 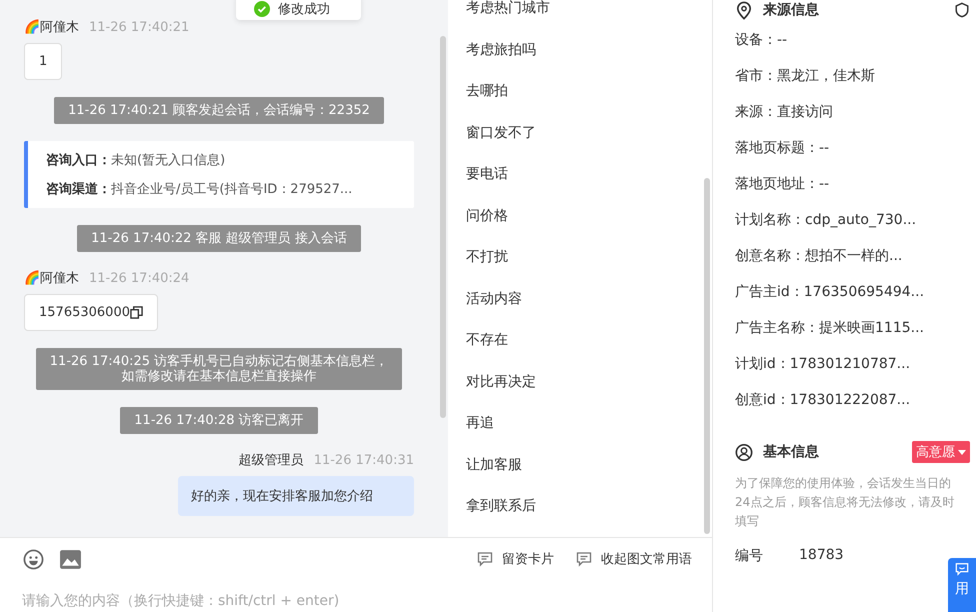 What do you see at coordinates (33, 559) in the screenshot?
I see `emoji-icon` at bounding box center [33, 559].